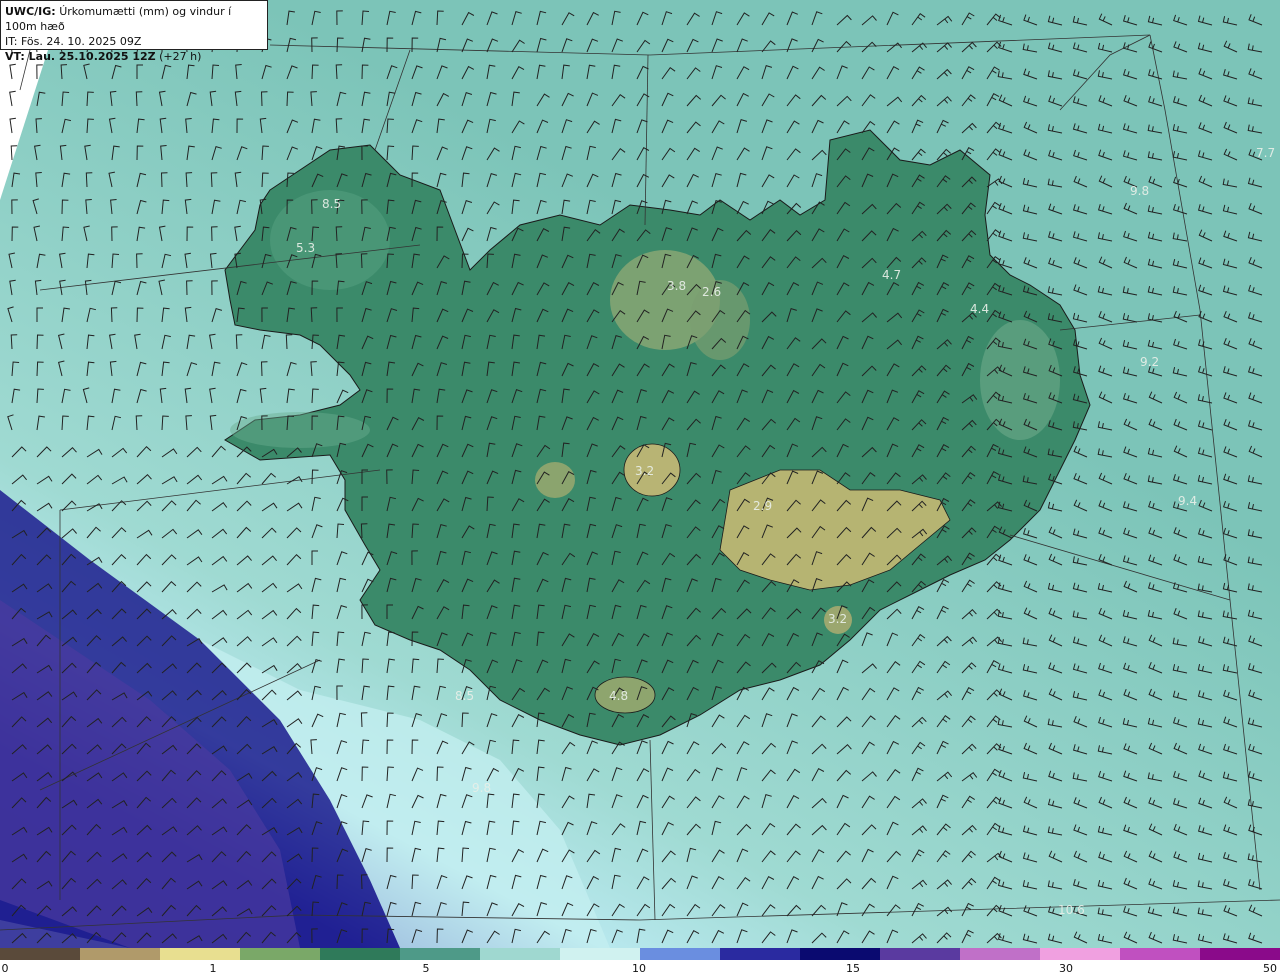 This screenshot has height=978, width=1280. Describe the element at coordinates (1187, 501) in the screenshot. I see `map-value-label: 9.4` at that location.